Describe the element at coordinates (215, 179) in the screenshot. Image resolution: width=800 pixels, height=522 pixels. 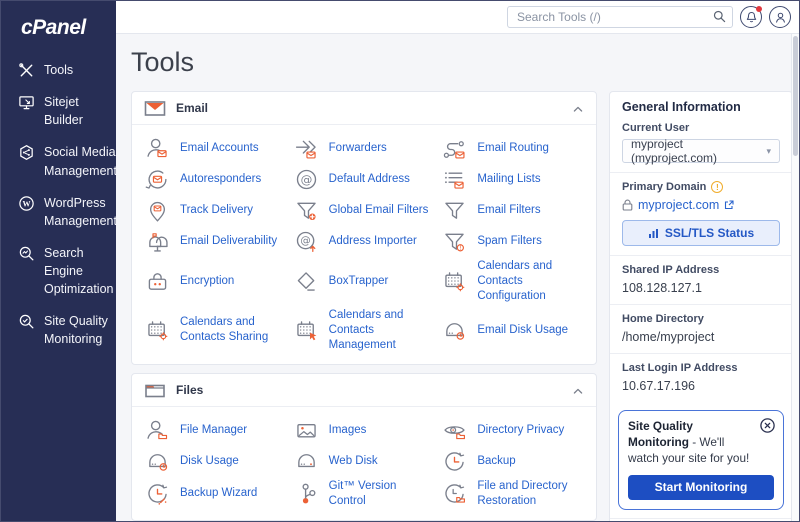
I see `tool-item-autoresponders: Autoresponders` at that location.